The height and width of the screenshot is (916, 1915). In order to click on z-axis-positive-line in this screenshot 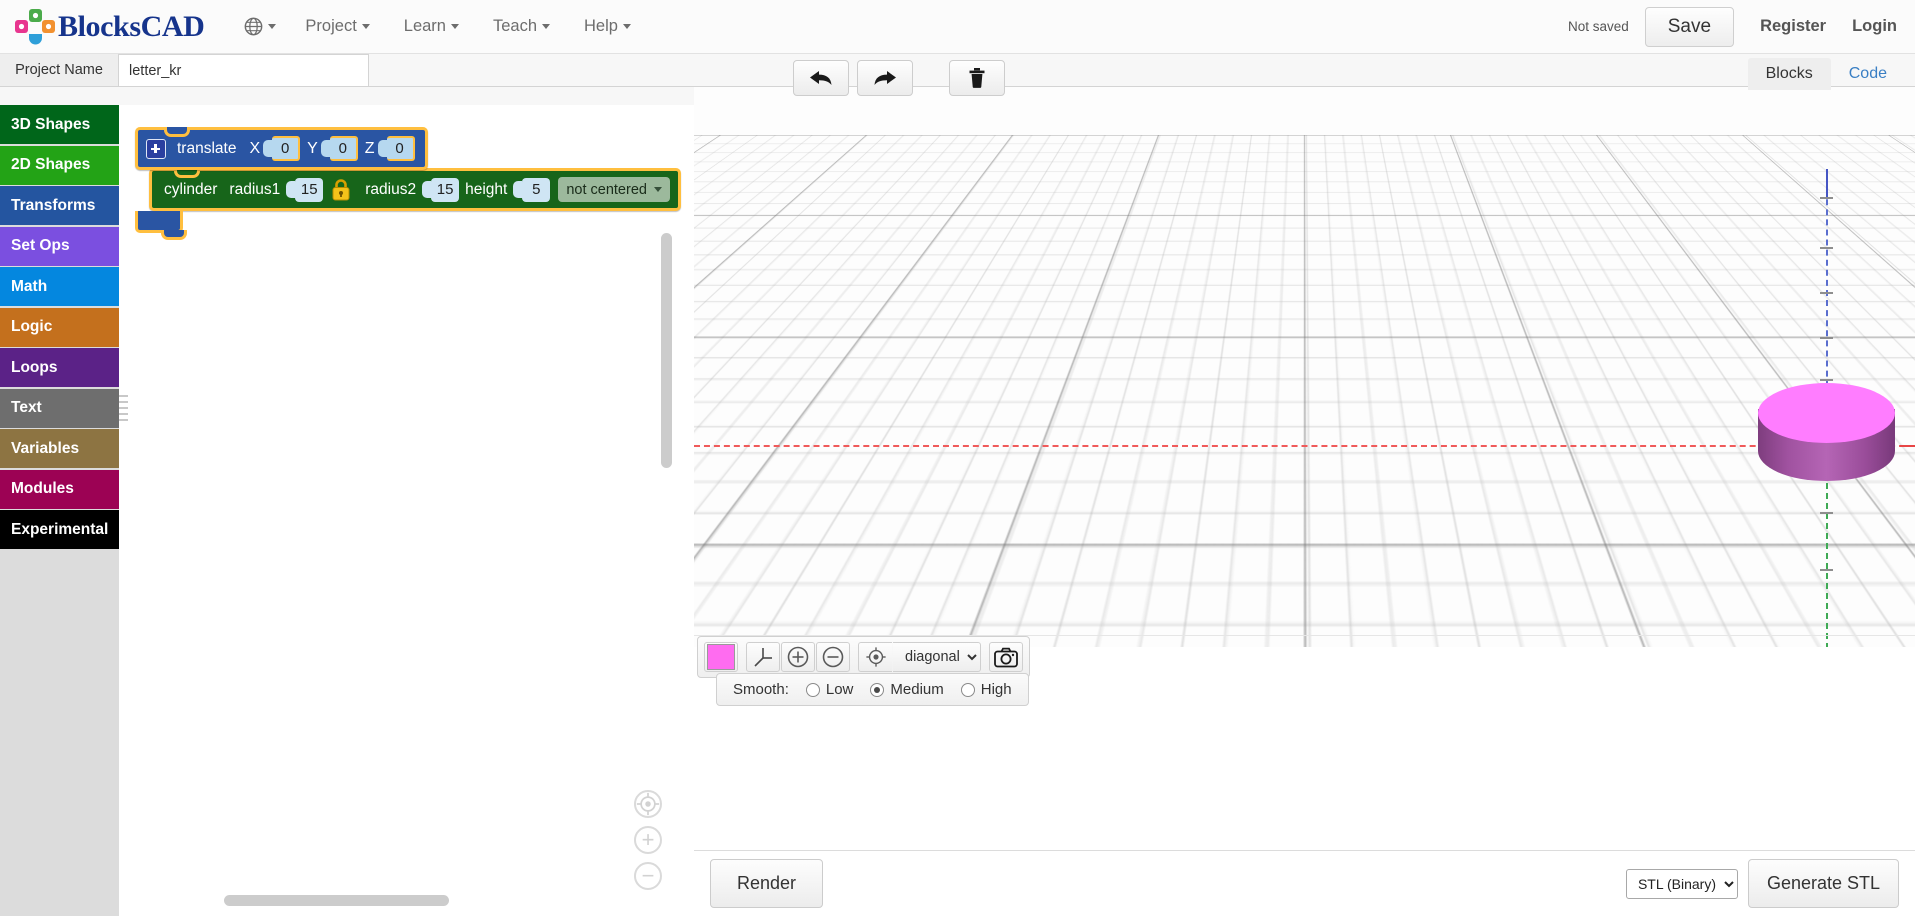, I will do `click(1827, 183)`.